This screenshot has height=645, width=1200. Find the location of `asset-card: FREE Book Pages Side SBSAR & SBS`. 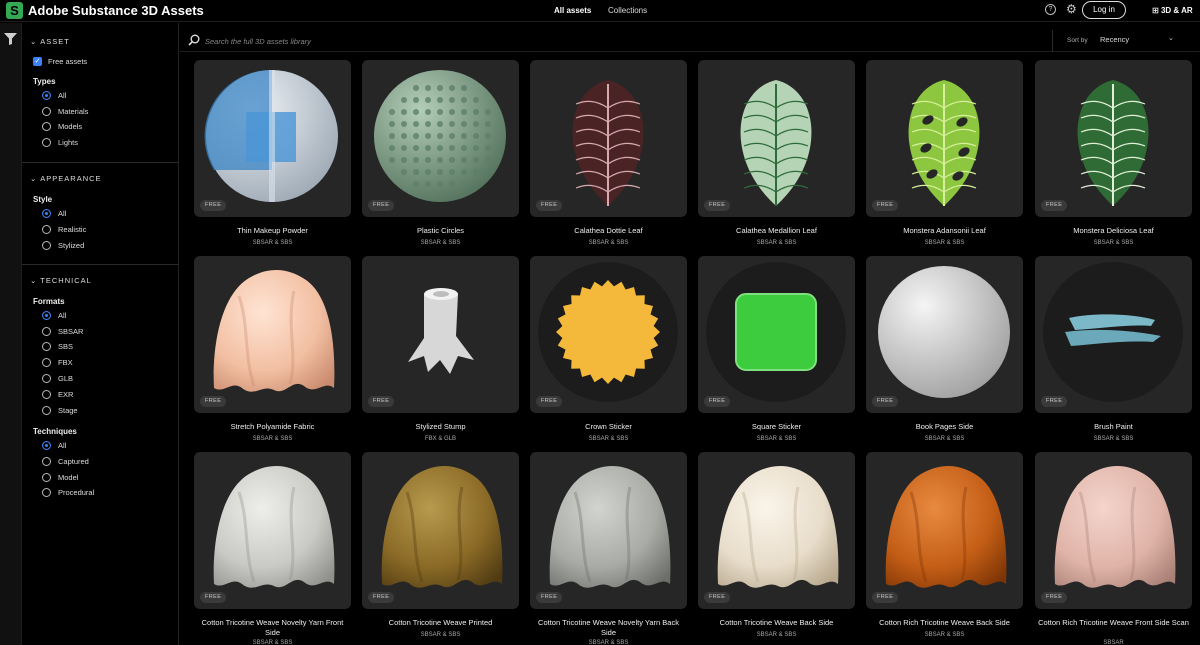

asset-card: FREE Book Pages Side SBSAR & SBS is located at coordinates (944, 351).